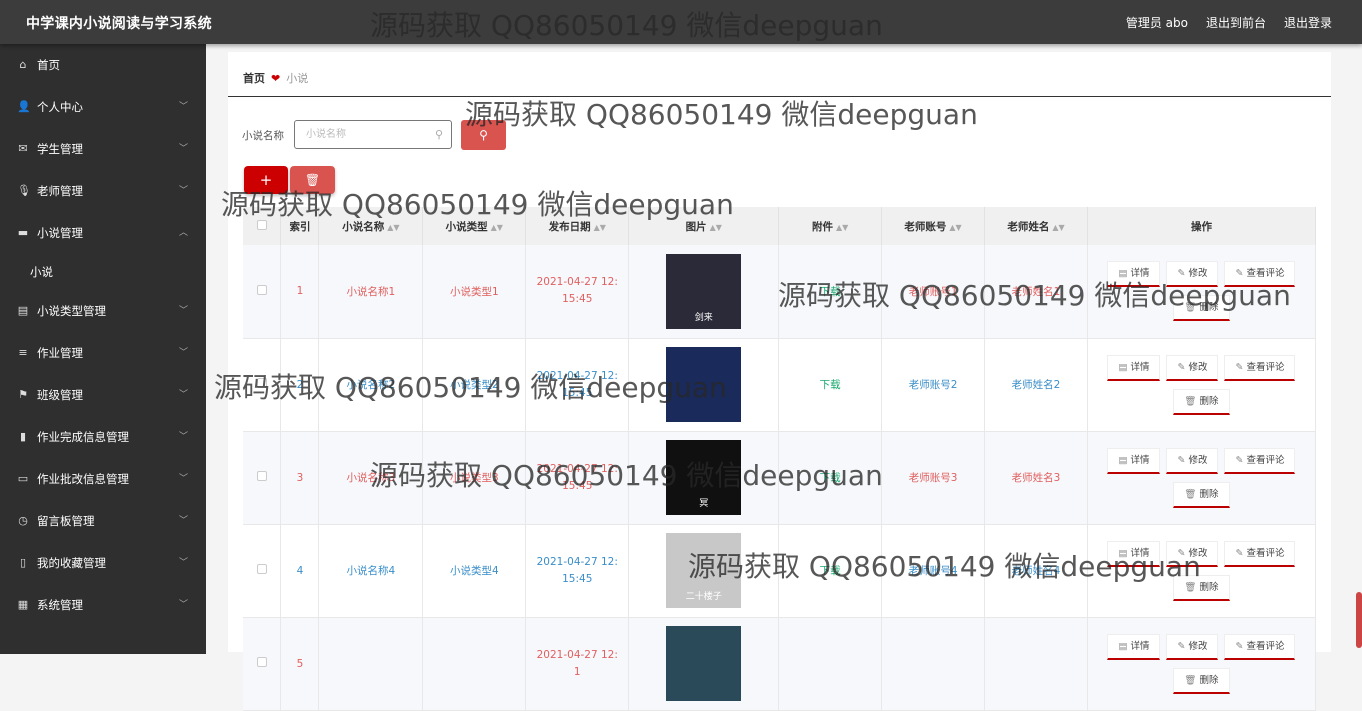  I want to click on search-button: ⚲, so click(483, 135).